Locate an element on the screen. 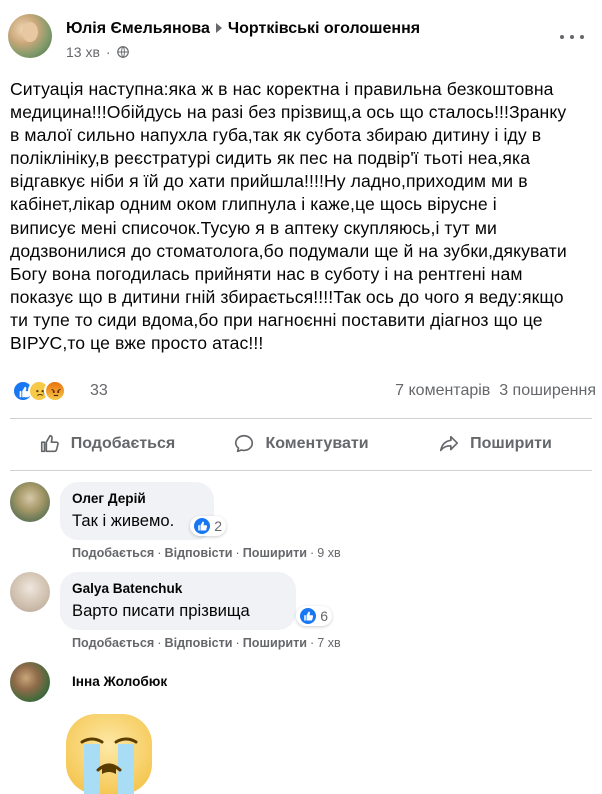  like-button: Подобається is located at coordinates (107, 444).